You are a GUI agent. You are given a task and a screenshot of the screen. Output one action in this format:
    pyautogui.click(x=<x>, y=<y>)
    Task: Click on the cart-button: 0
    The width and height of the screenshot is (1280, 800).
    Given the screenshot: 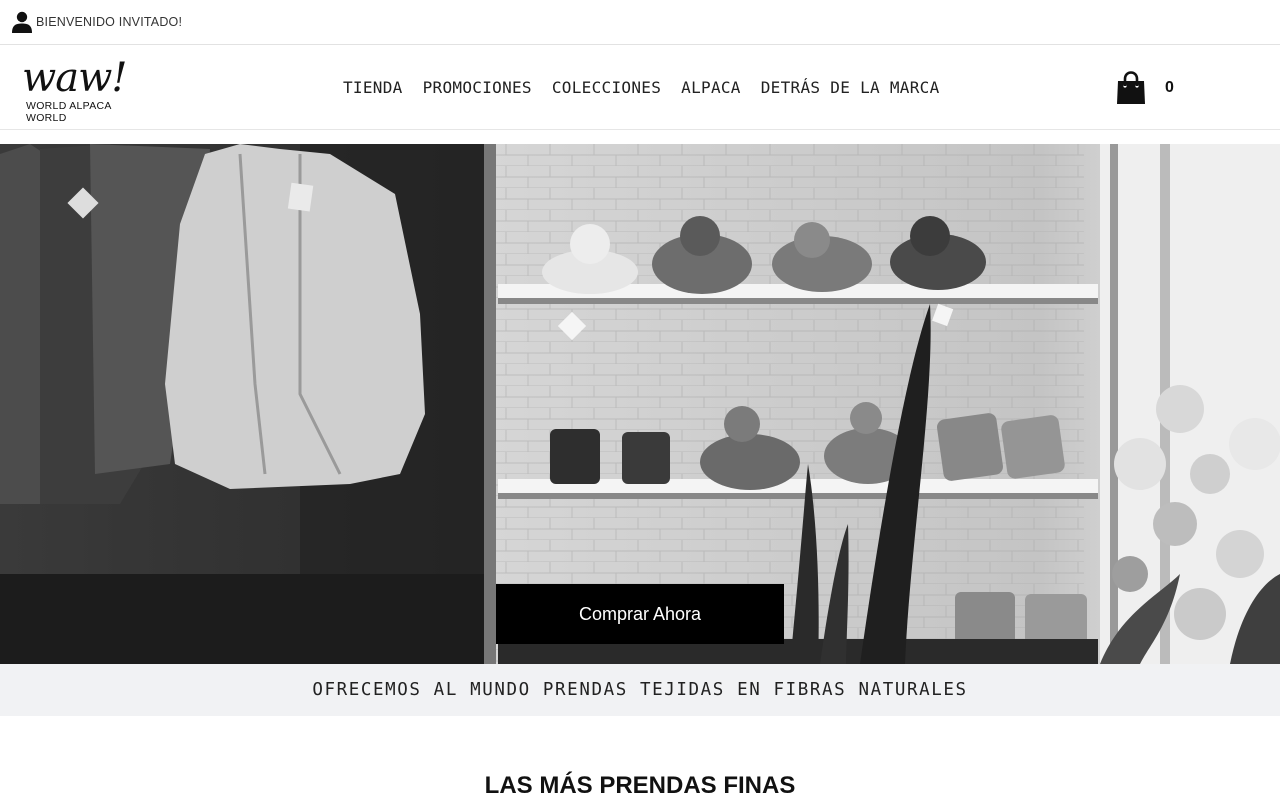 What is the action you would take?
    pyautogui.click(x=1145, y=88)
    